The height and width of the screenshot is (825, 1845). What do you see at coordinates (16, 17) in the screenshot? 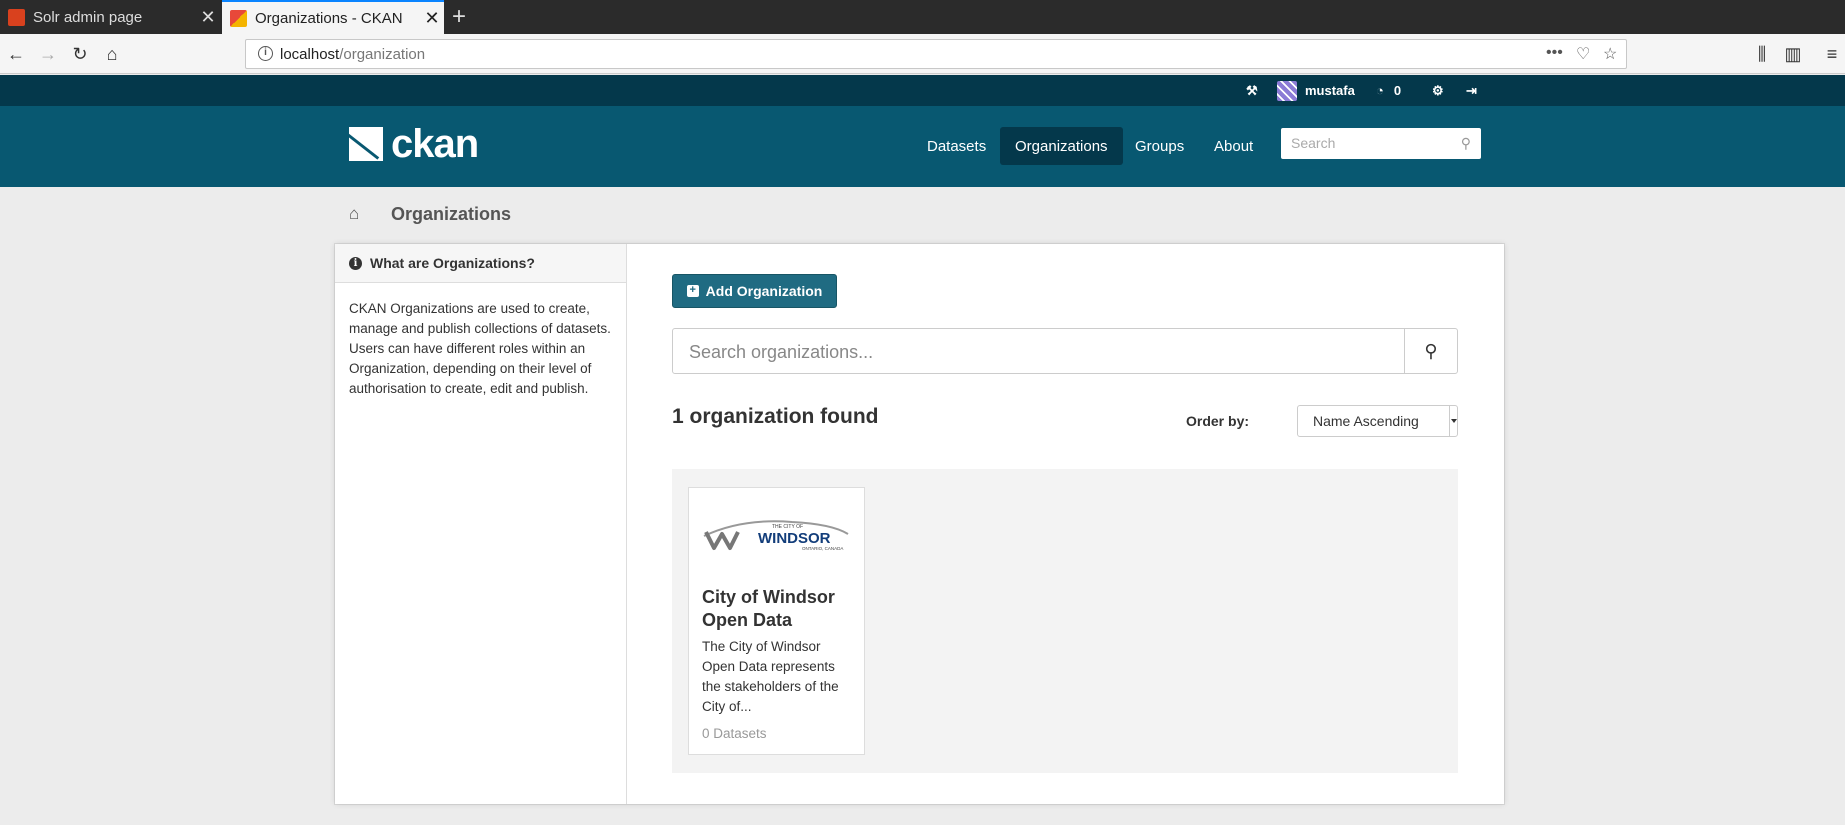
I see `solr-favicon-icon` at bounding box center [16, 17].